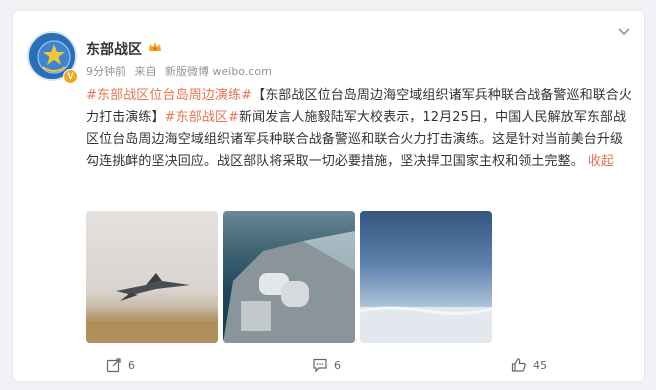 Image resolution: width=656 pixels, height=390 pixels. What do you see at coordinates (152, 308) in the screenshot?
I see `jet-illustration` at bounding box center [152, 308].